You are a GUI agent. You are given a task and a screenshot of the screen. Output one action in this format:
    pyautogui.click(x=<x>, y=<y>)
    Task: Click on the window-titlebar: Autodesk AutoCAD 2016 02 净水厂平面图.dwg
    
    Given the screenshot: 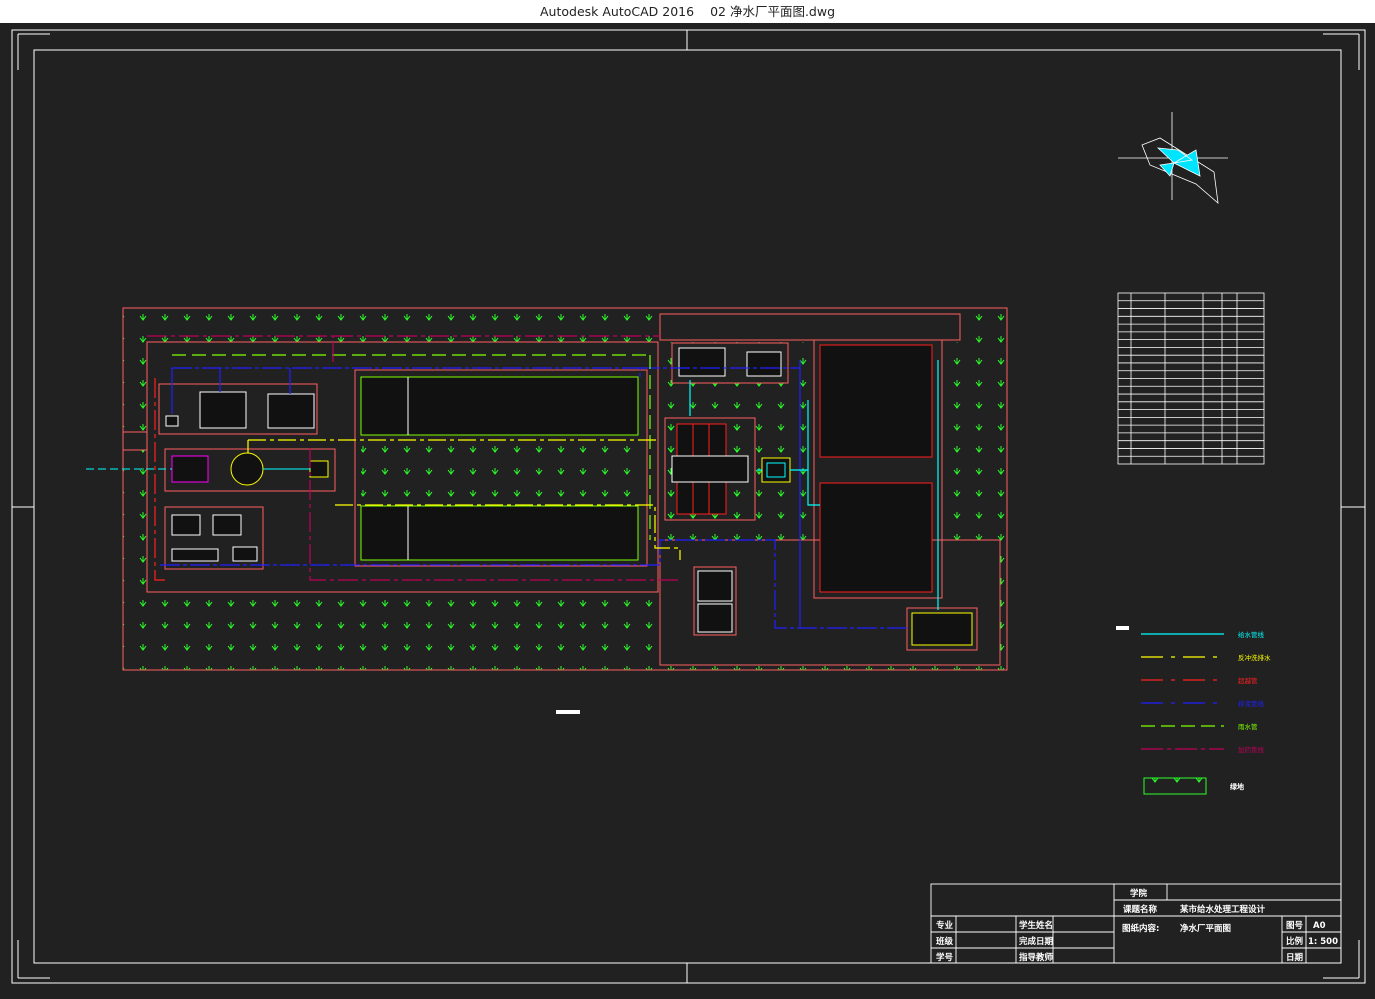 What is the action you would take?
    pyautogui.click(x=687, y=11)
    